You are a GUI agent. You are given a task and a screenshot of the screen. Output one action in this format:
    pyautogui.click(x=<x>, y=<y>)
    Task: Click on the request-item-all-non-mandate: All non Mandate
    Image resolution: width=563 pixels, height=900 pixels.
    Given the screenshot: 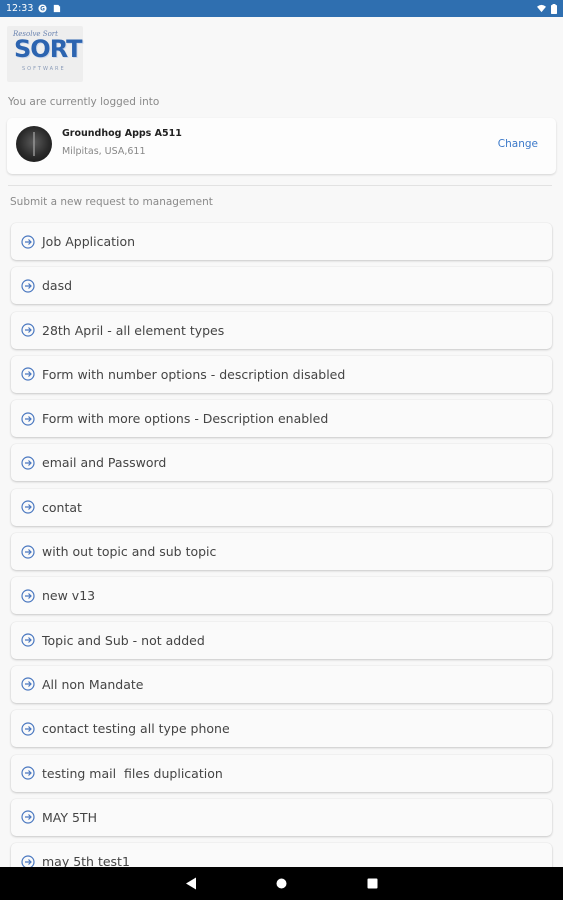 What is the action you would take?
    pyautogui.click(x=281, y=684)
    